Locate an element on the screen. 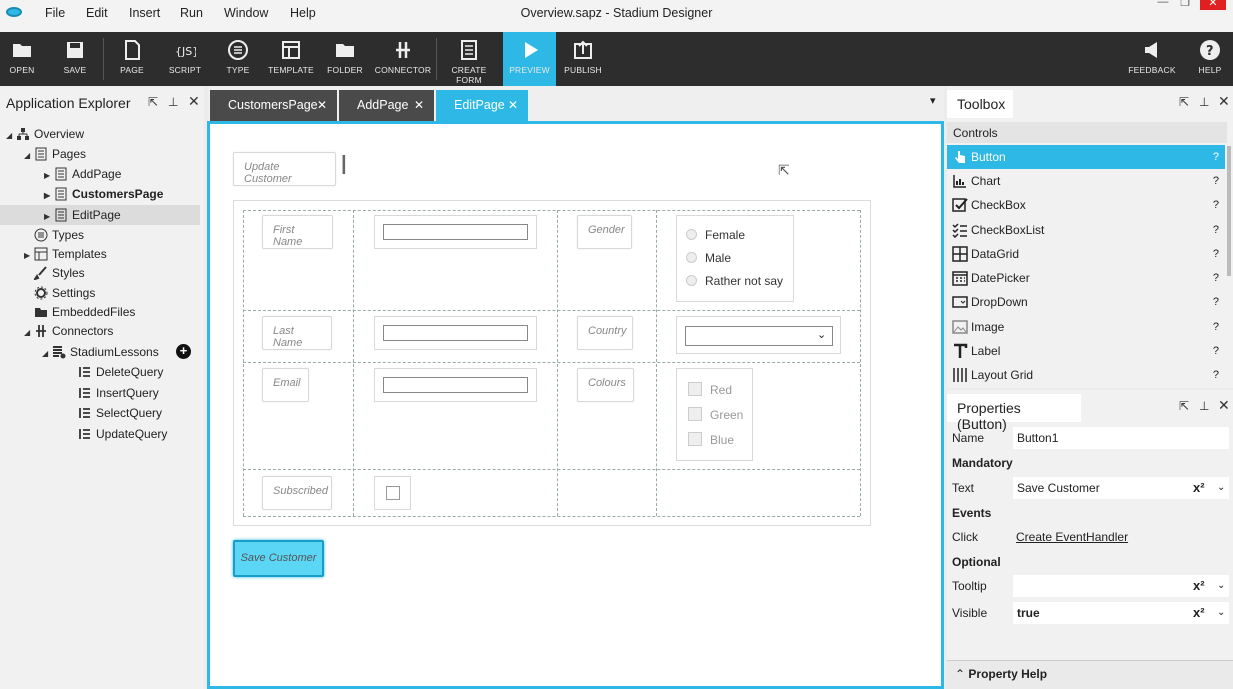 The image size is (1233, 689). toolbox-item-dropdown: DropDown? is located at coordinates (1086, 302).